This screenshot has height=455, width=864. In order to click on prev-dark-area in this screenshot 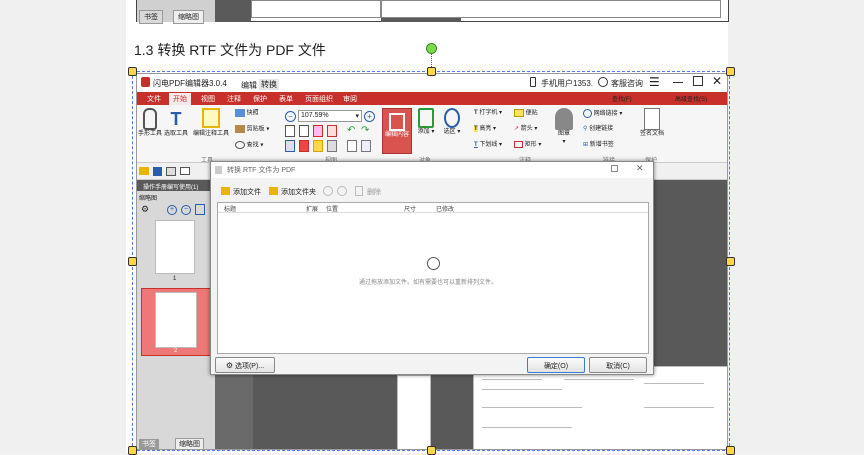, I will do `click(233, 11)`.